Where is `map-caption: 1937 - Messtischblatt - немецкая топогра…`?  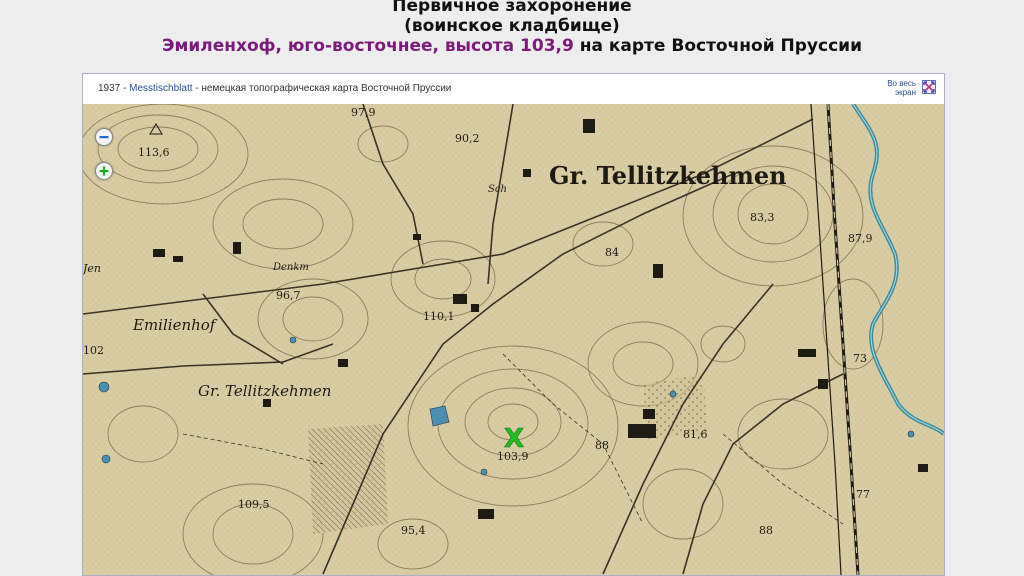 map-caption: 1937 - Messtischblatt - немецкая топогра… is located at coordinates (274, 88).